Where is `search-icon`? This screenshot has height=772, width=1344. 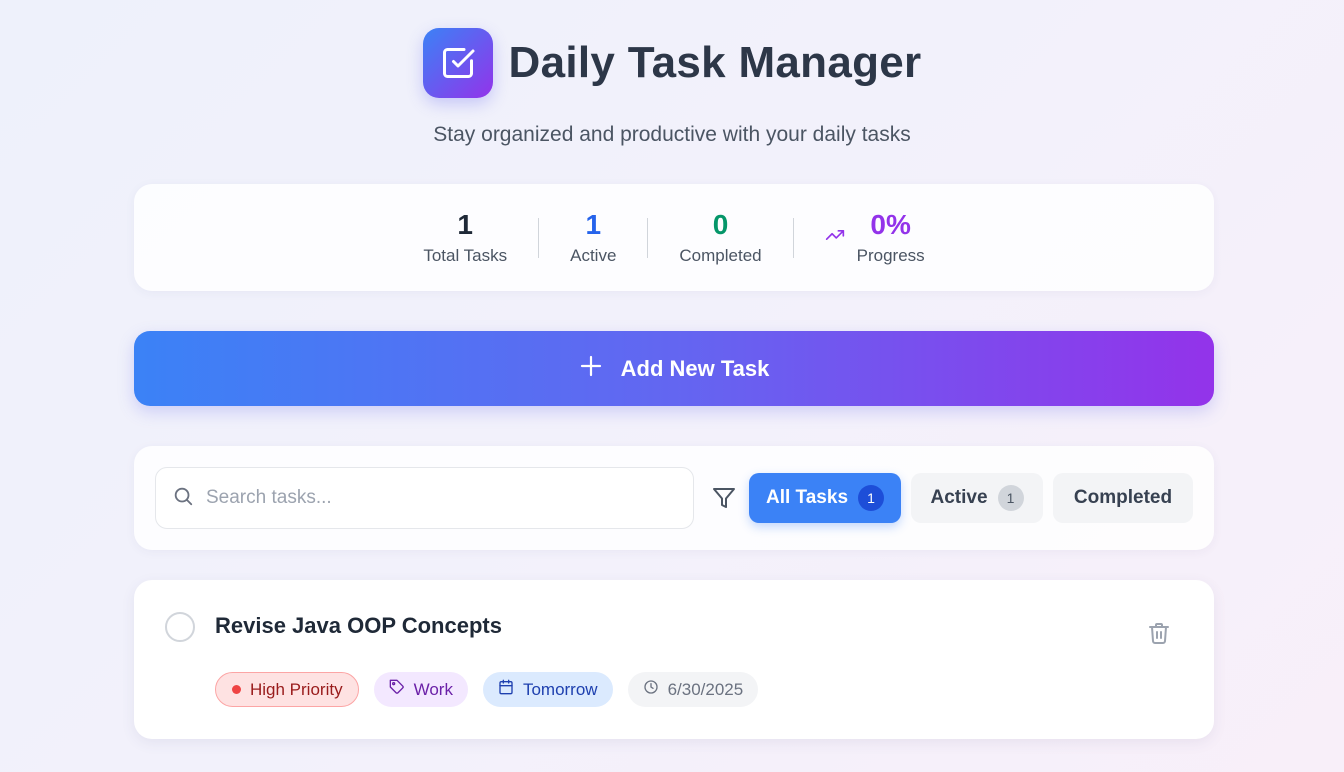 search-icon is located at coordinates (183, 498).